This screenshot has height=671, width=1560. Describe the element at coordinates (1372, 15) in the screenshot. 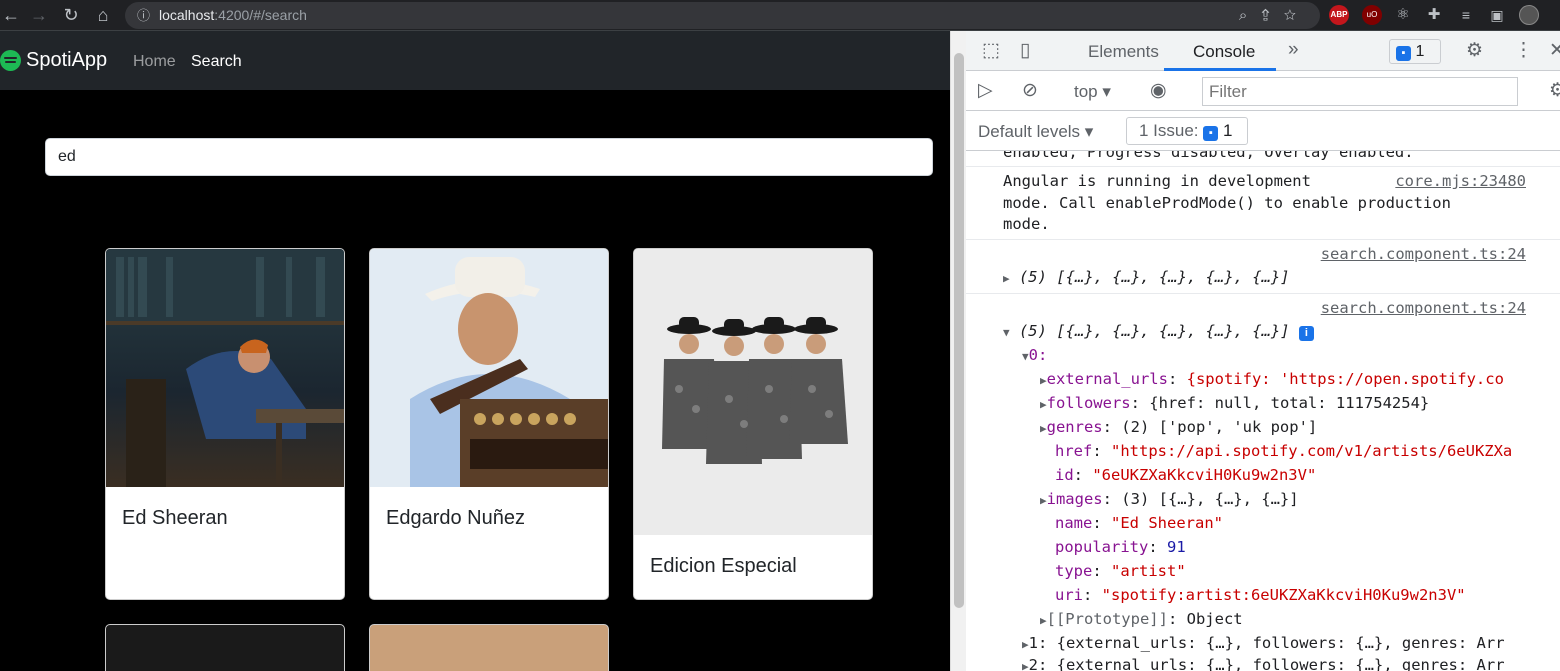

I see `ublock-icon: uO` at that location.